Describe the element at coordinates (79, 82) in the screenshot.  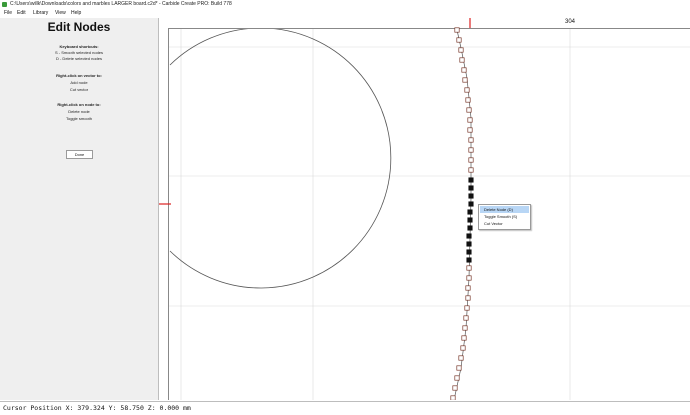
I see `vector-action-add-node: Add node` at that location.